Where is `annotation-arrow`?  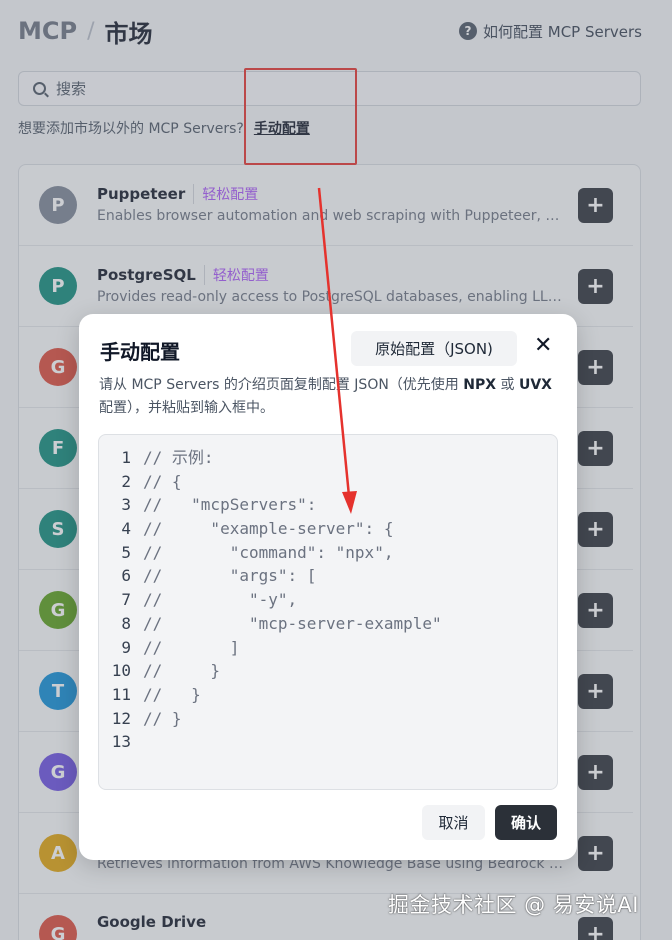 annotation-arrow is located at coordinates (337, 350).